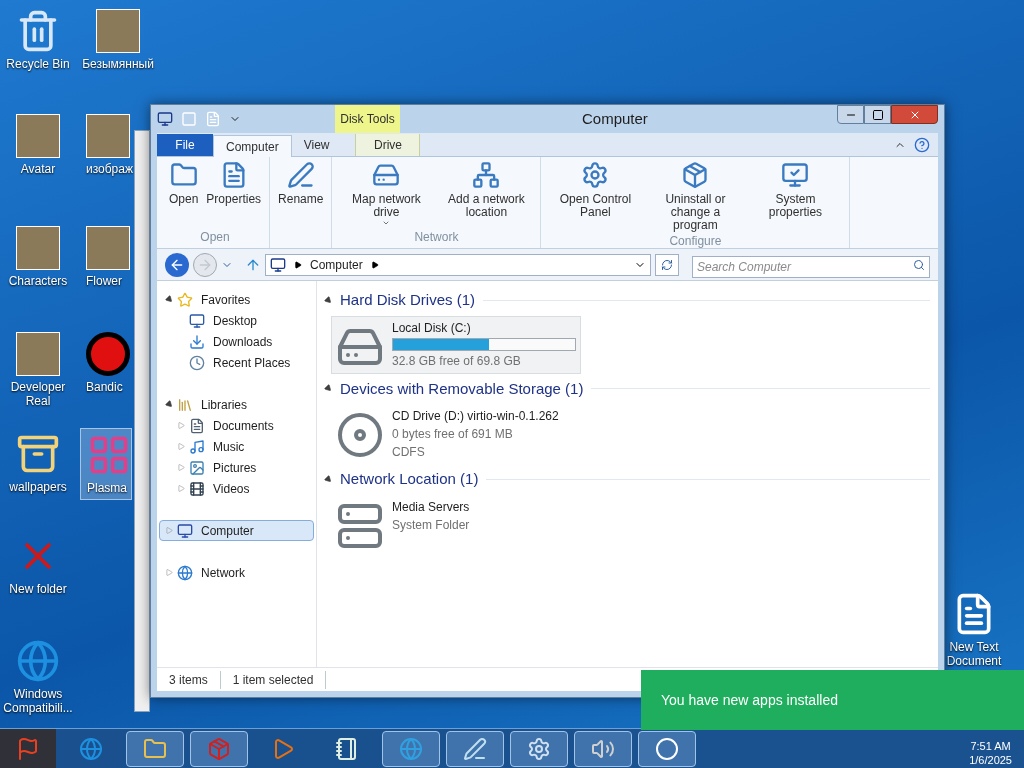 The width and height of the screenshot is (1024, 768). Describe the element at coordinates (106, 464) in the screenshot. I see `desktop-icon: Plasma` at that location.